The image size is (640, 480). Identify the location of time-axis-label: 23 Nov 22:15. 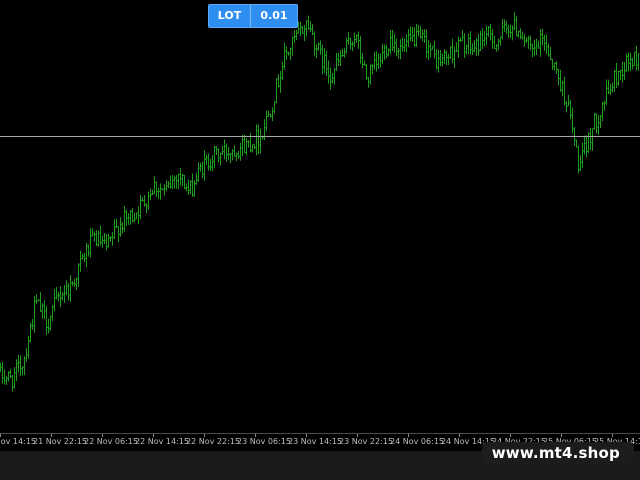
(366, 441).